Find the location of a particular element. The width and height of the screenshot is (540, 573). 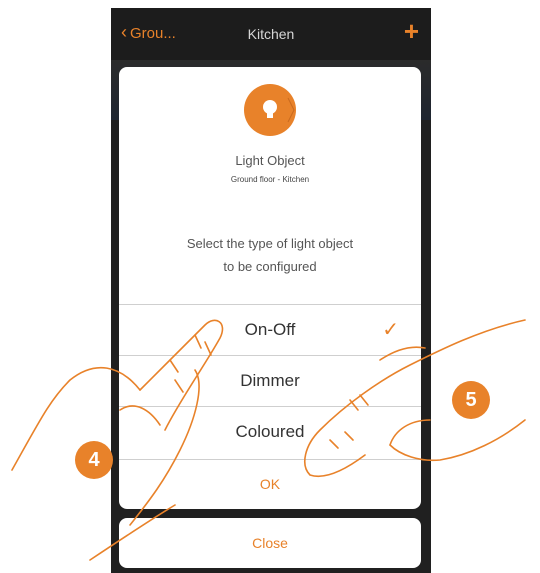

ok-button: OK is located at coordinates (270, 484).